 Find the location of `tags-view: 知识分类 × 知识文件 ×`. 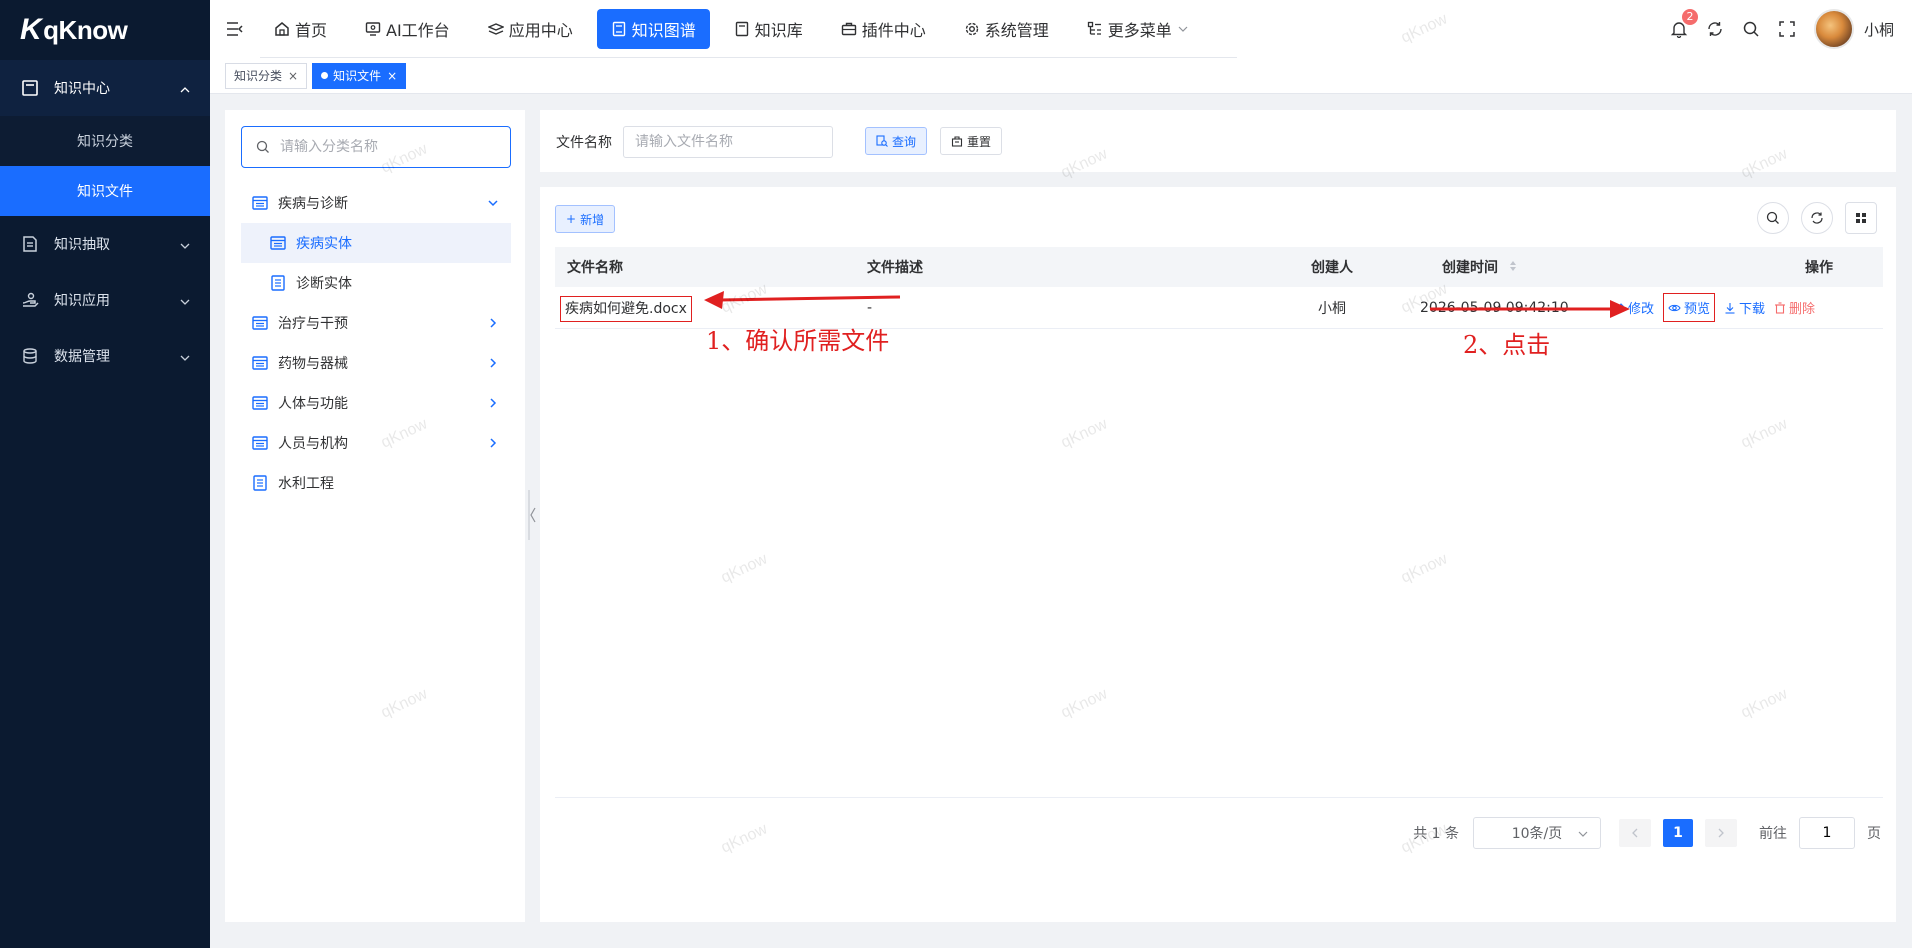

tags-view: 知识分类 × 知识文件 × is located at coordinates (1061, 76).